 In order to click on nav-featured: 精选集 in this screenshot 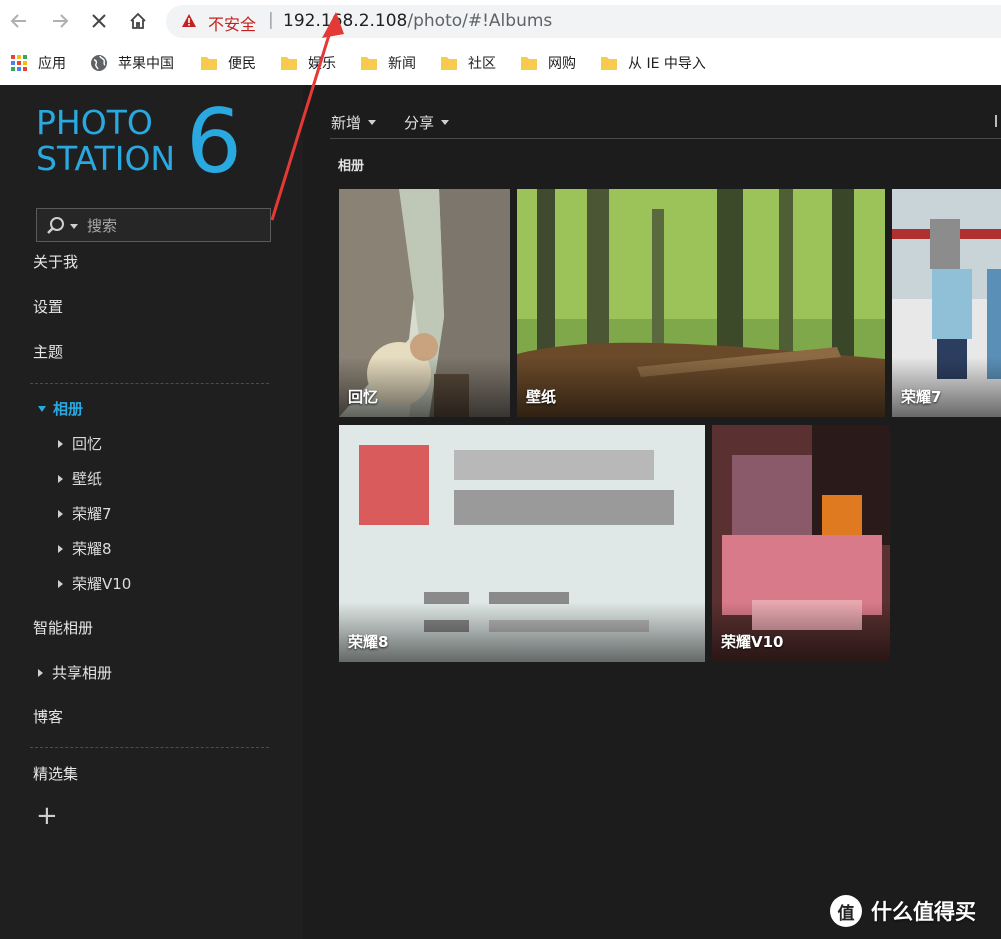, I will do `click(55, 773)`.